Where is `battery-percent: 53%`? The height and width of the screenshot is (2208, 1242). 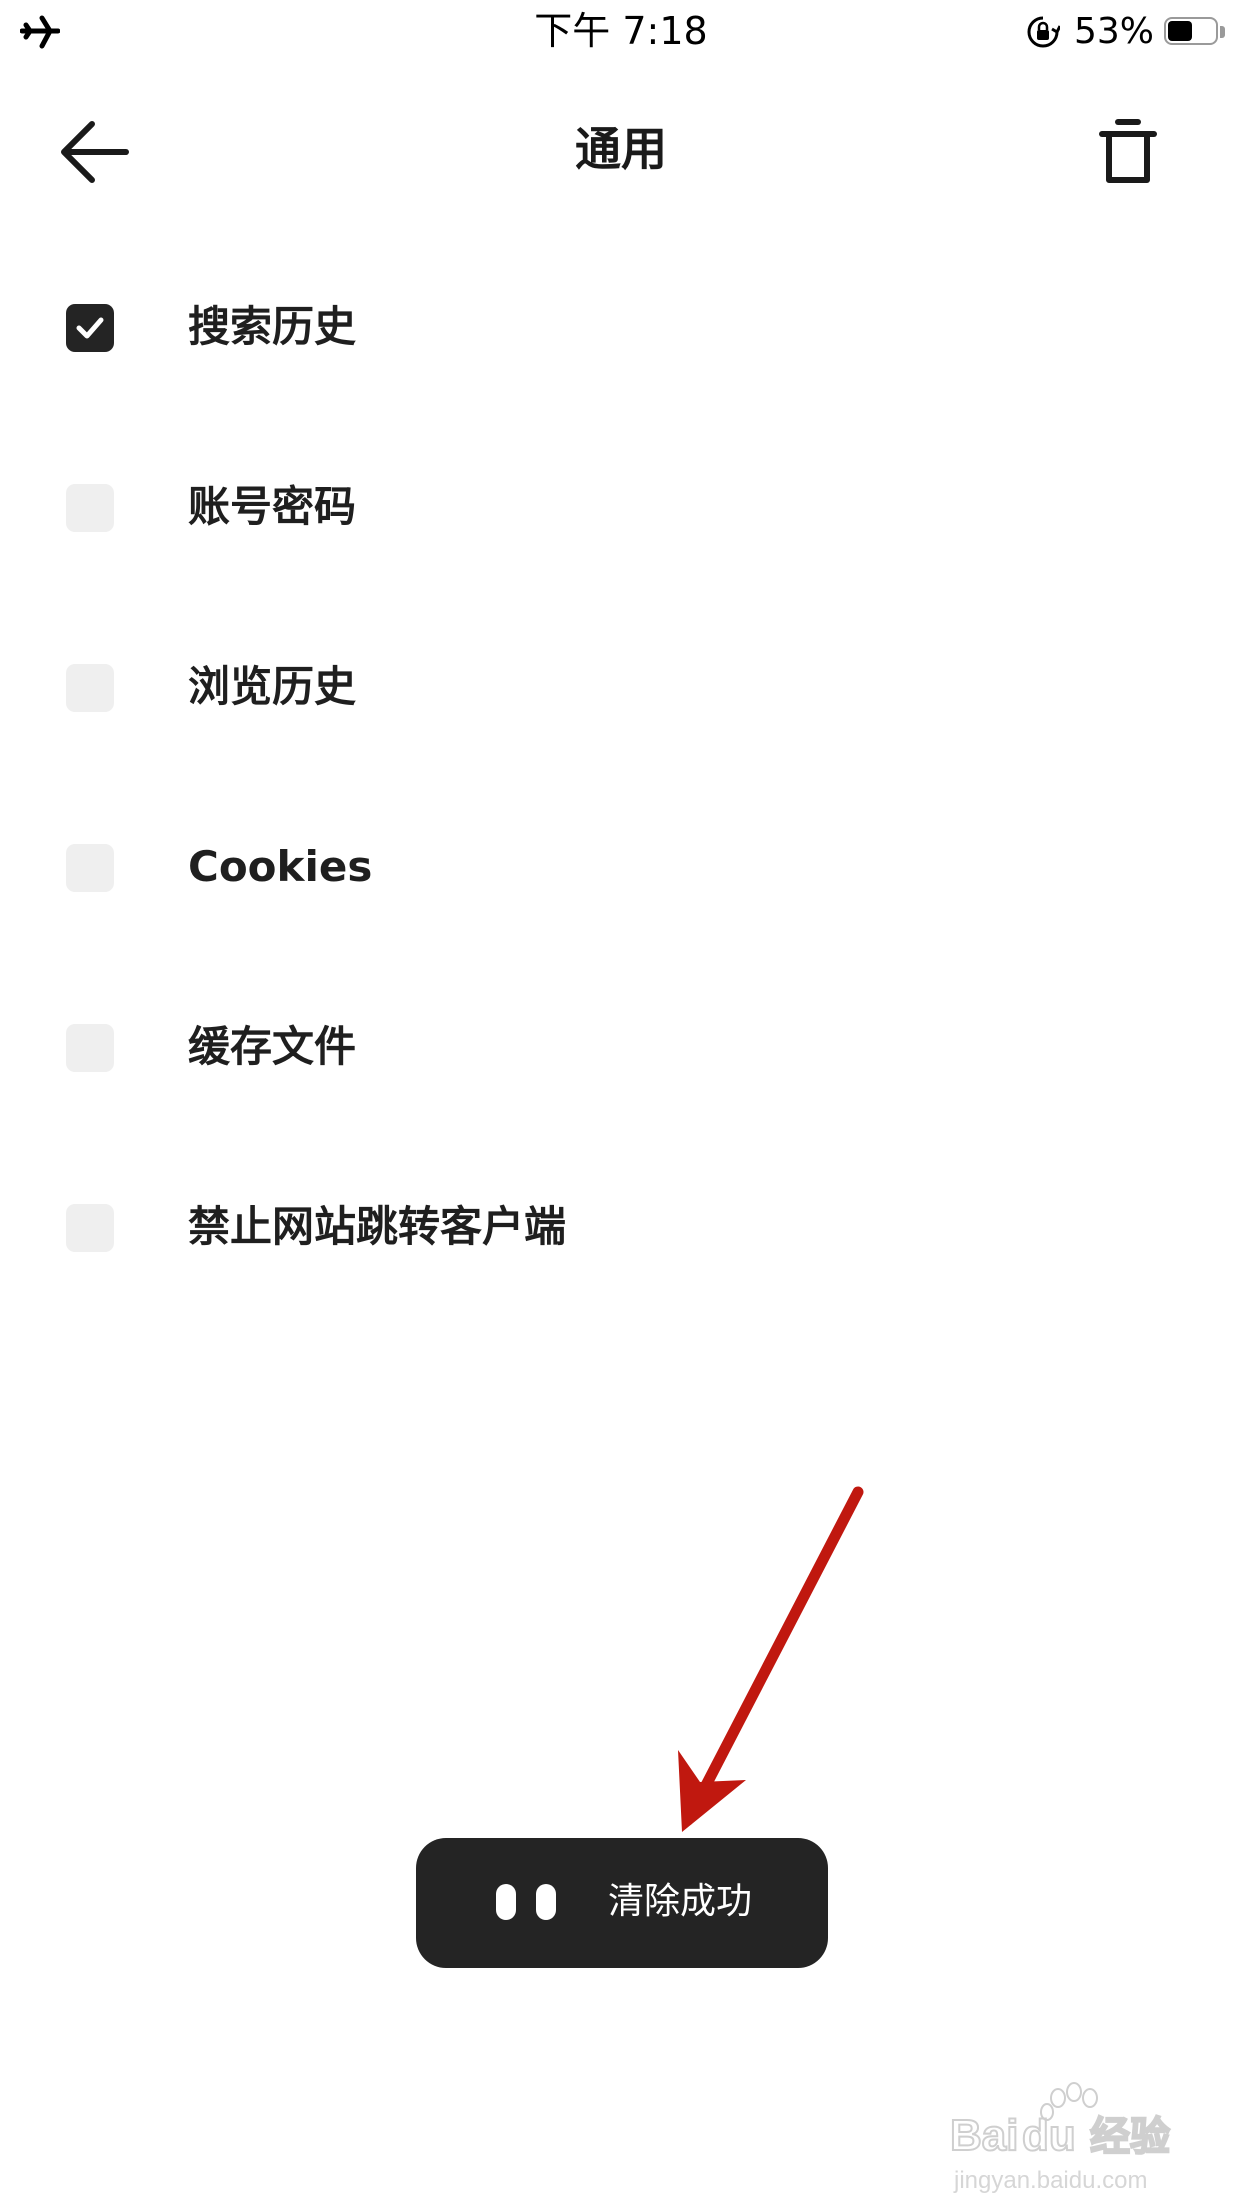
battery-percent: 53% is located at coordinates (1113, 31).